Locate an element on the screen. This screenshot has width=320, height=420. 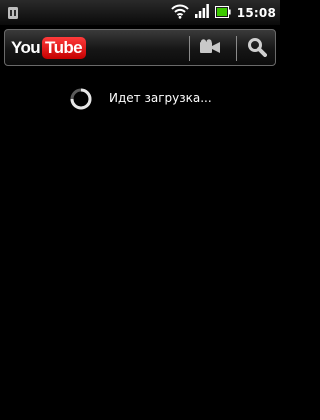
video-camera-icon is located at coordinates (210, 48).